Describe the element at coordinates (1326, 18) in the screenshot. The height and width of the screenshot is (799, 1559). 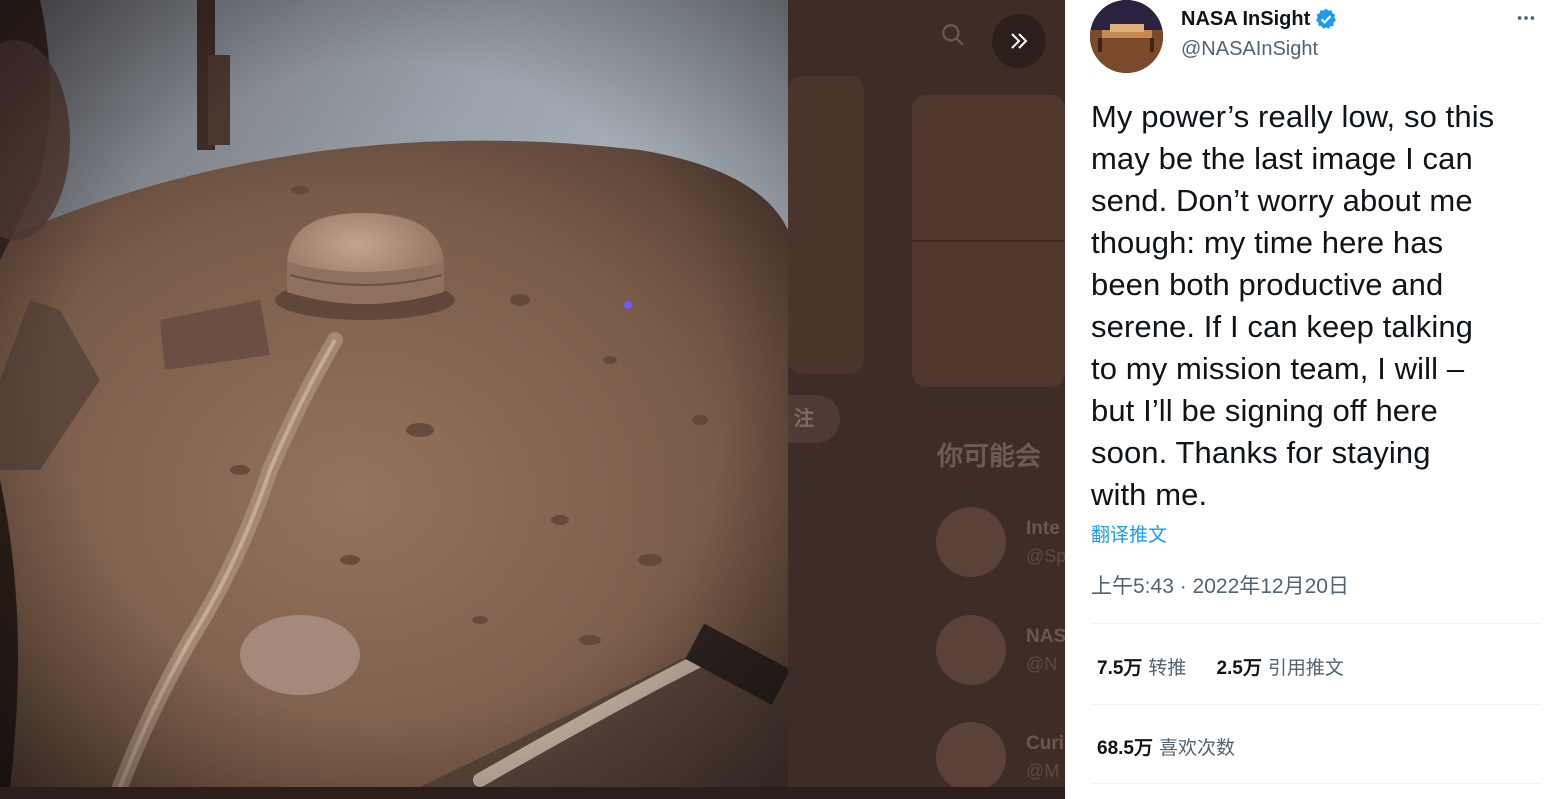
I see `verified-badge-icon` at that location.